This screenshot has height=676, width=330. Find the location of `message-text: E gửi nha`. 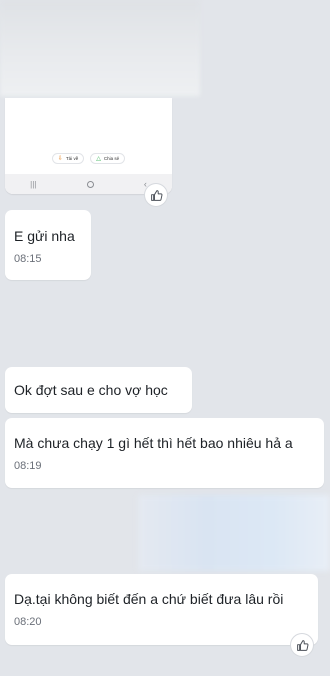

message-text: E gửi nha is located at coordinates (44, 236).